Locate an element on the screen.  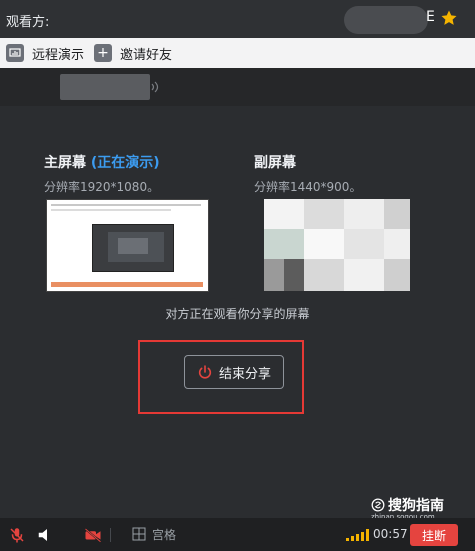
invite-friend-label: 邀请好友 is located at coordinates (146, 55).